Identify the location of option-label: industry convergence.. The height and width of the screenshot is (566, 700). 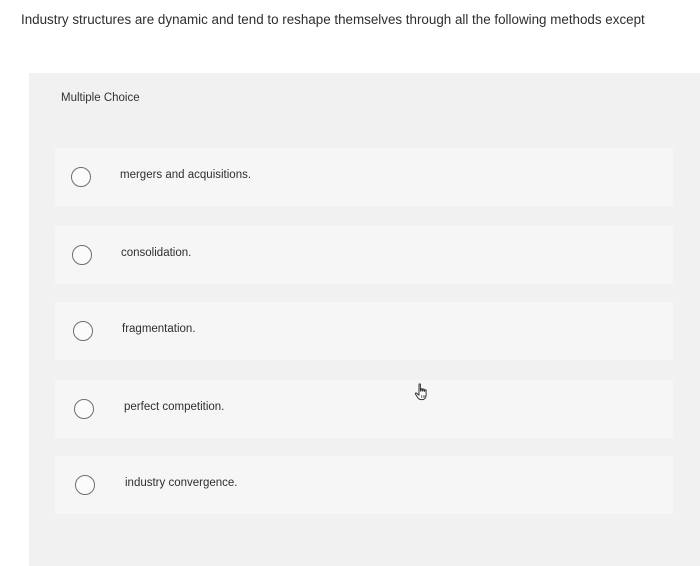
(181, 483).